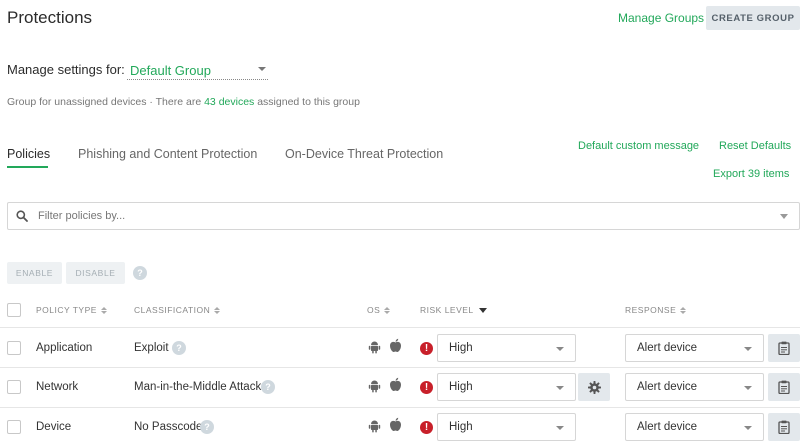 The image size is (800, 442). What do you see at coordinates (172, 310) in the screenshot?
I see `column-classification-label: CLASSIFICATION` at bounding box center [172, 310].